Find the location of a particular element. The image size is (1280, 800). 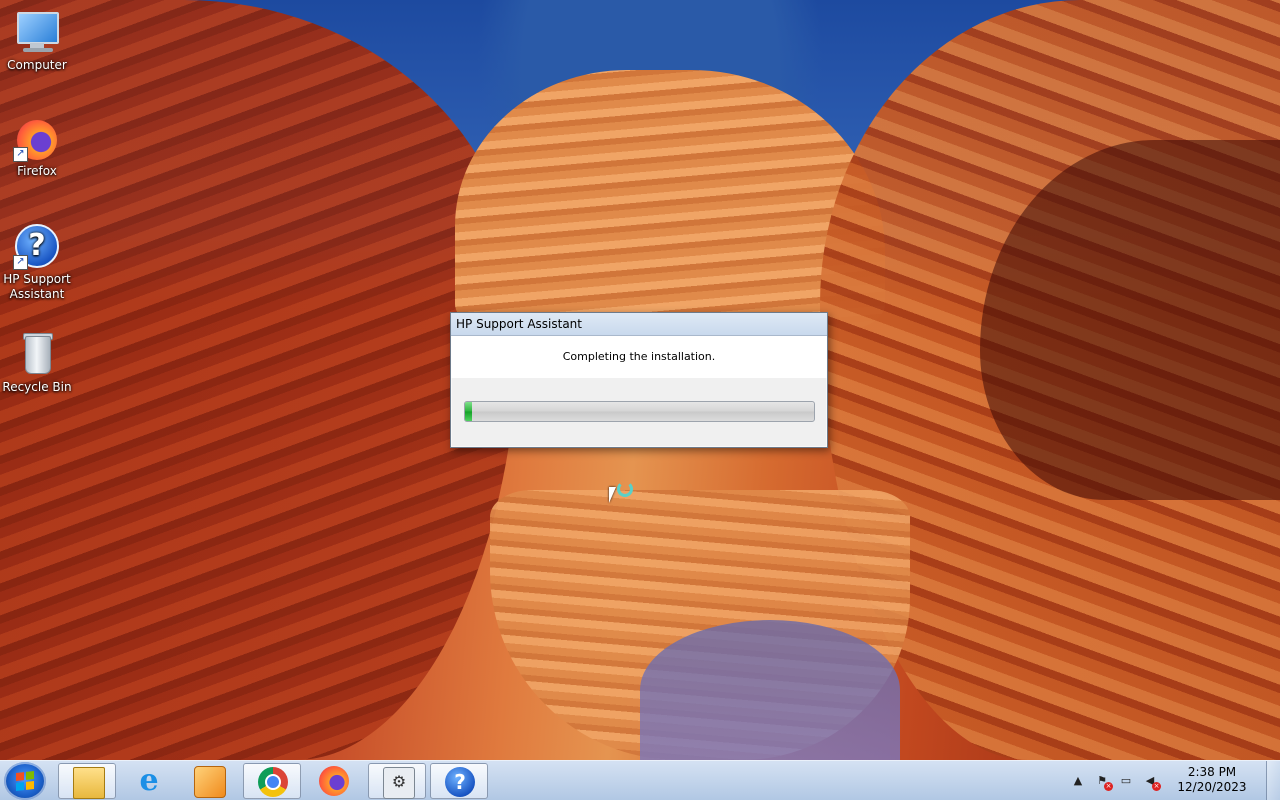

taskbar-firefox is located at coordinates (334, 781).